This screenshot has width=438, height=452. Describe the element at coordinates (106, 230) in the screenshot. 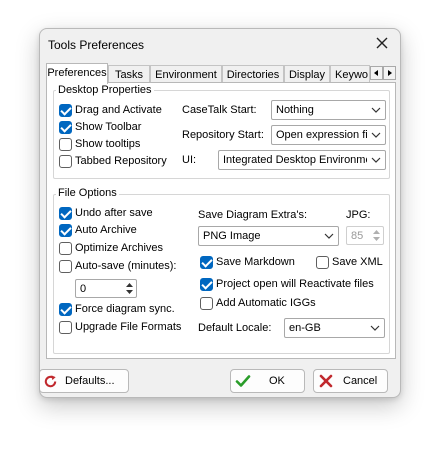

I see `auto-archive-label: Auto Archive` at that location.